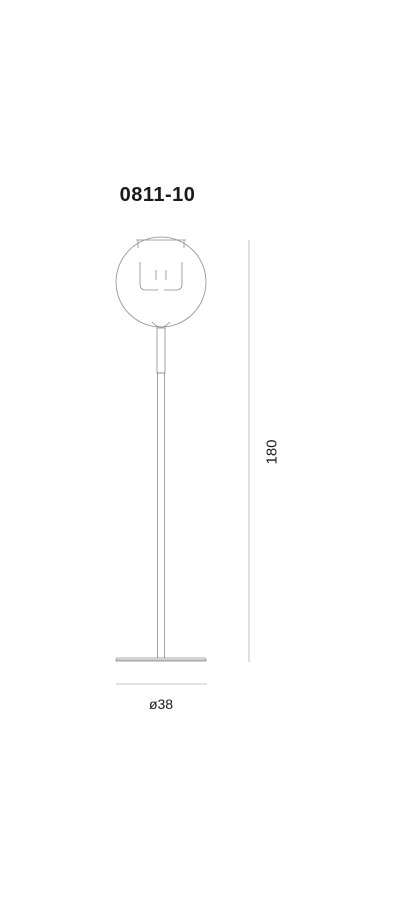 The image size is (400, 900). Describe the element at coordinates (161, 515) in the screenshot. I see `lamp-stem-lower` at that location.